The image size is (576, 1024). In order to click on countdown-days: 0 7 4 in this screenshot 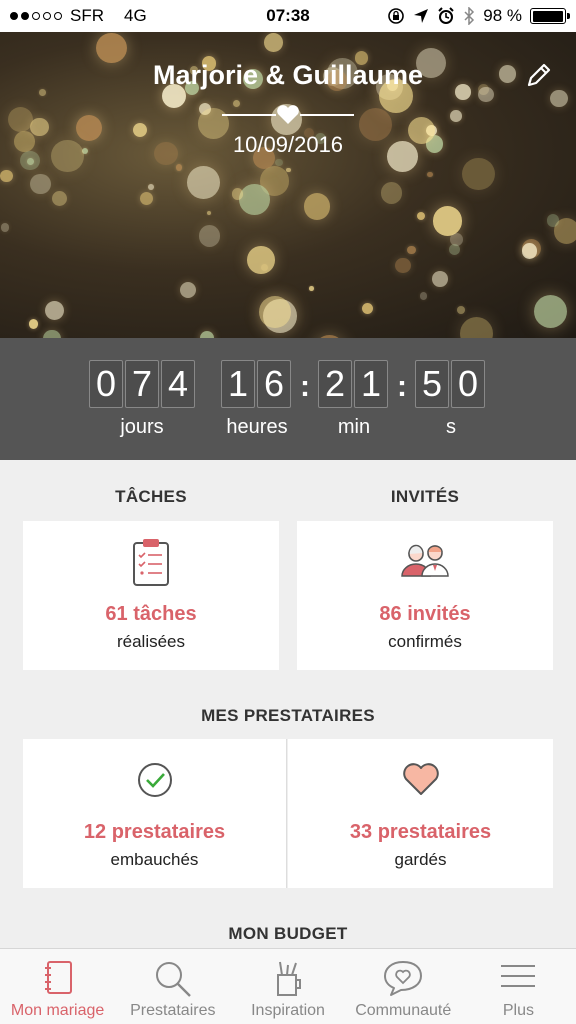, I will do `click(142, 384)`.